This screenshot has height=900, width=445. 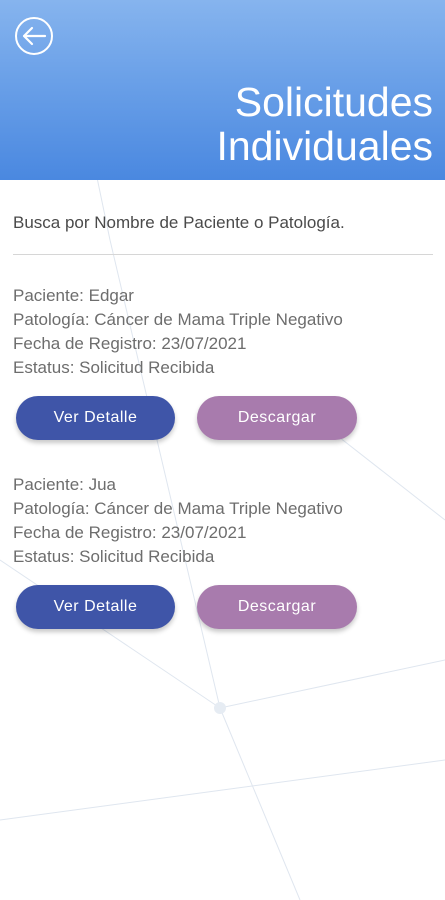 I want to click on page-title-line-1: Solicitudes, so click(x=333, y=102).